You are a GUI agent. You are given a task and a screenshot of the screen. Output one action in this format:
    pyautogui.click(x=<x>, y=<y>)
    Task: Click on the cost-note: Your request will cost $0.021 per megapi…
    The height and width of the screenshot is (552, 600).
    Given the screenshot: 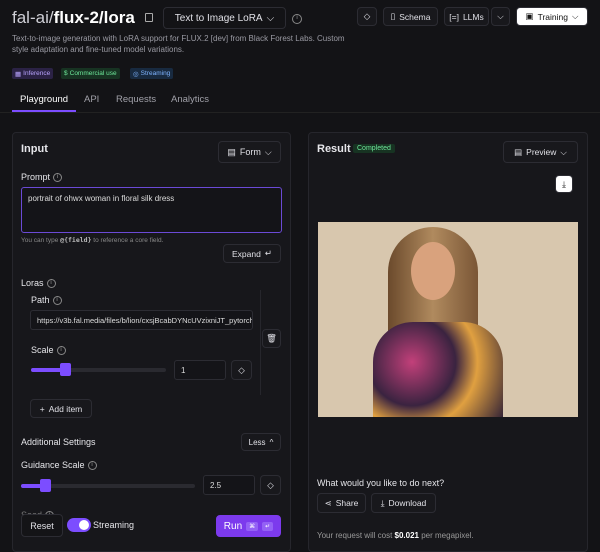 What is the action you would take?
    pyautogui.click(x=395, y=535)
    